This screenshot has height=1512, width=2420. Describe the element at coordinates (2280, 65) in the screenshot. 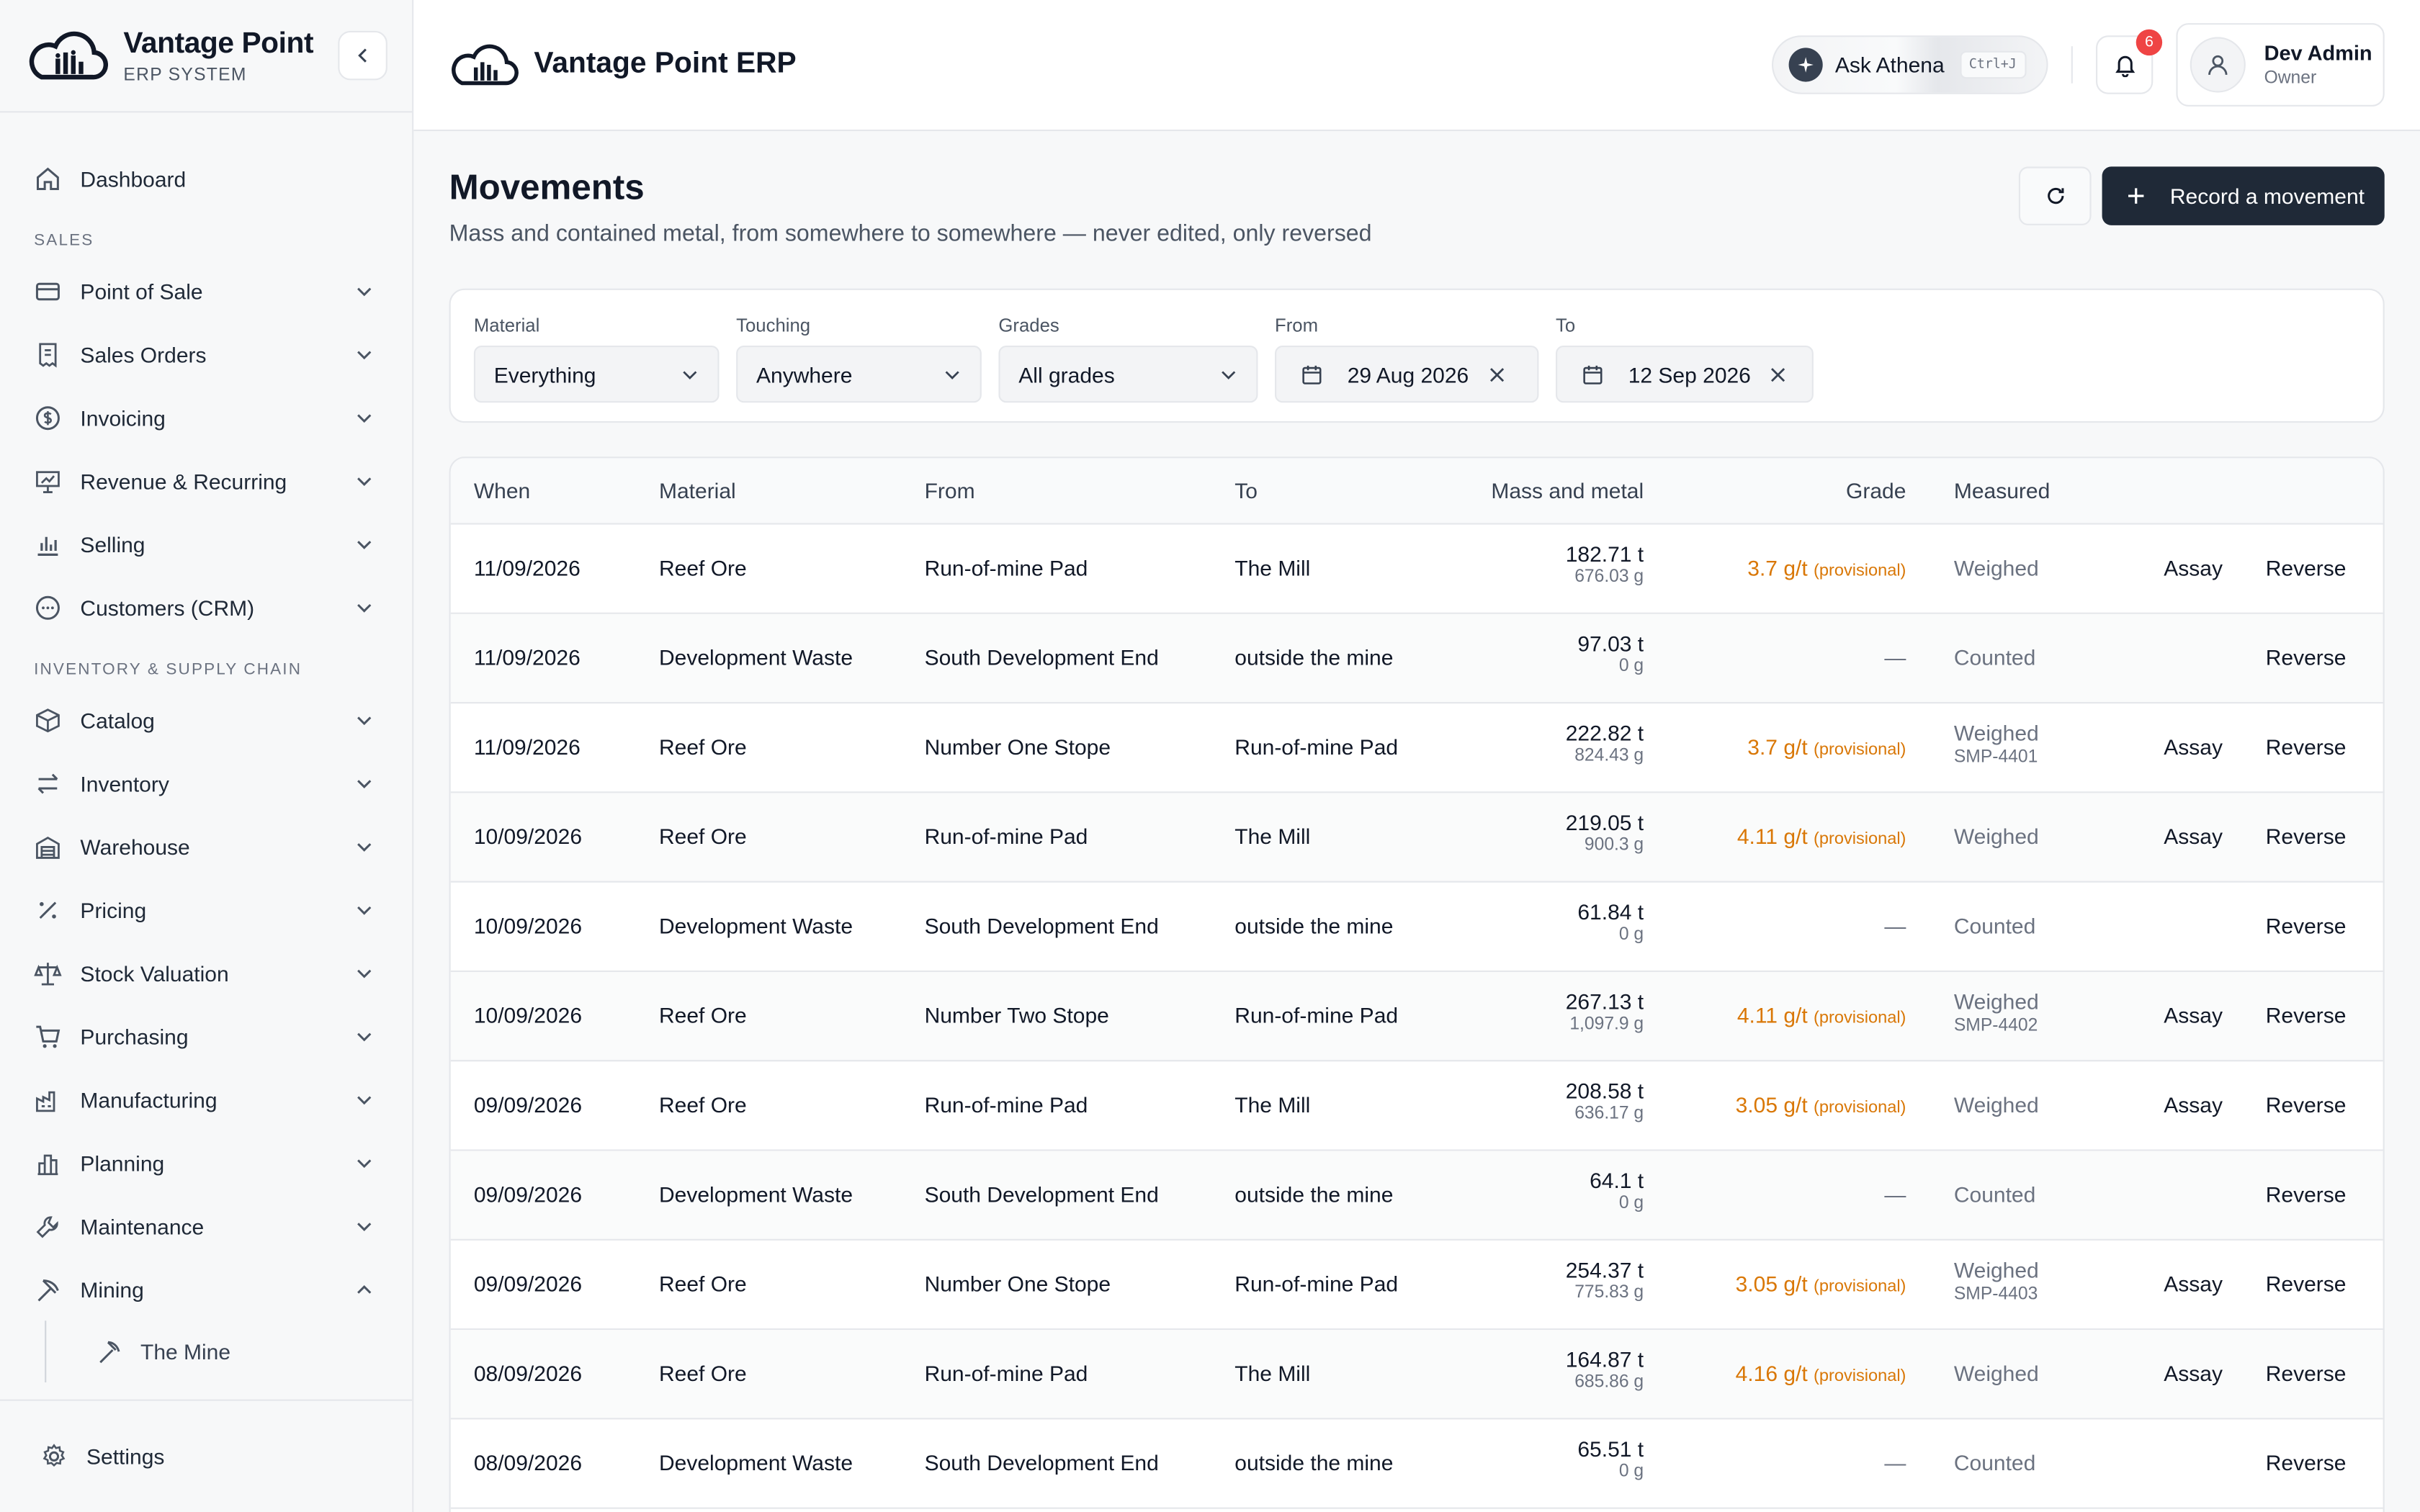

I see `user-menu: Dev Admin Owner` at that location.